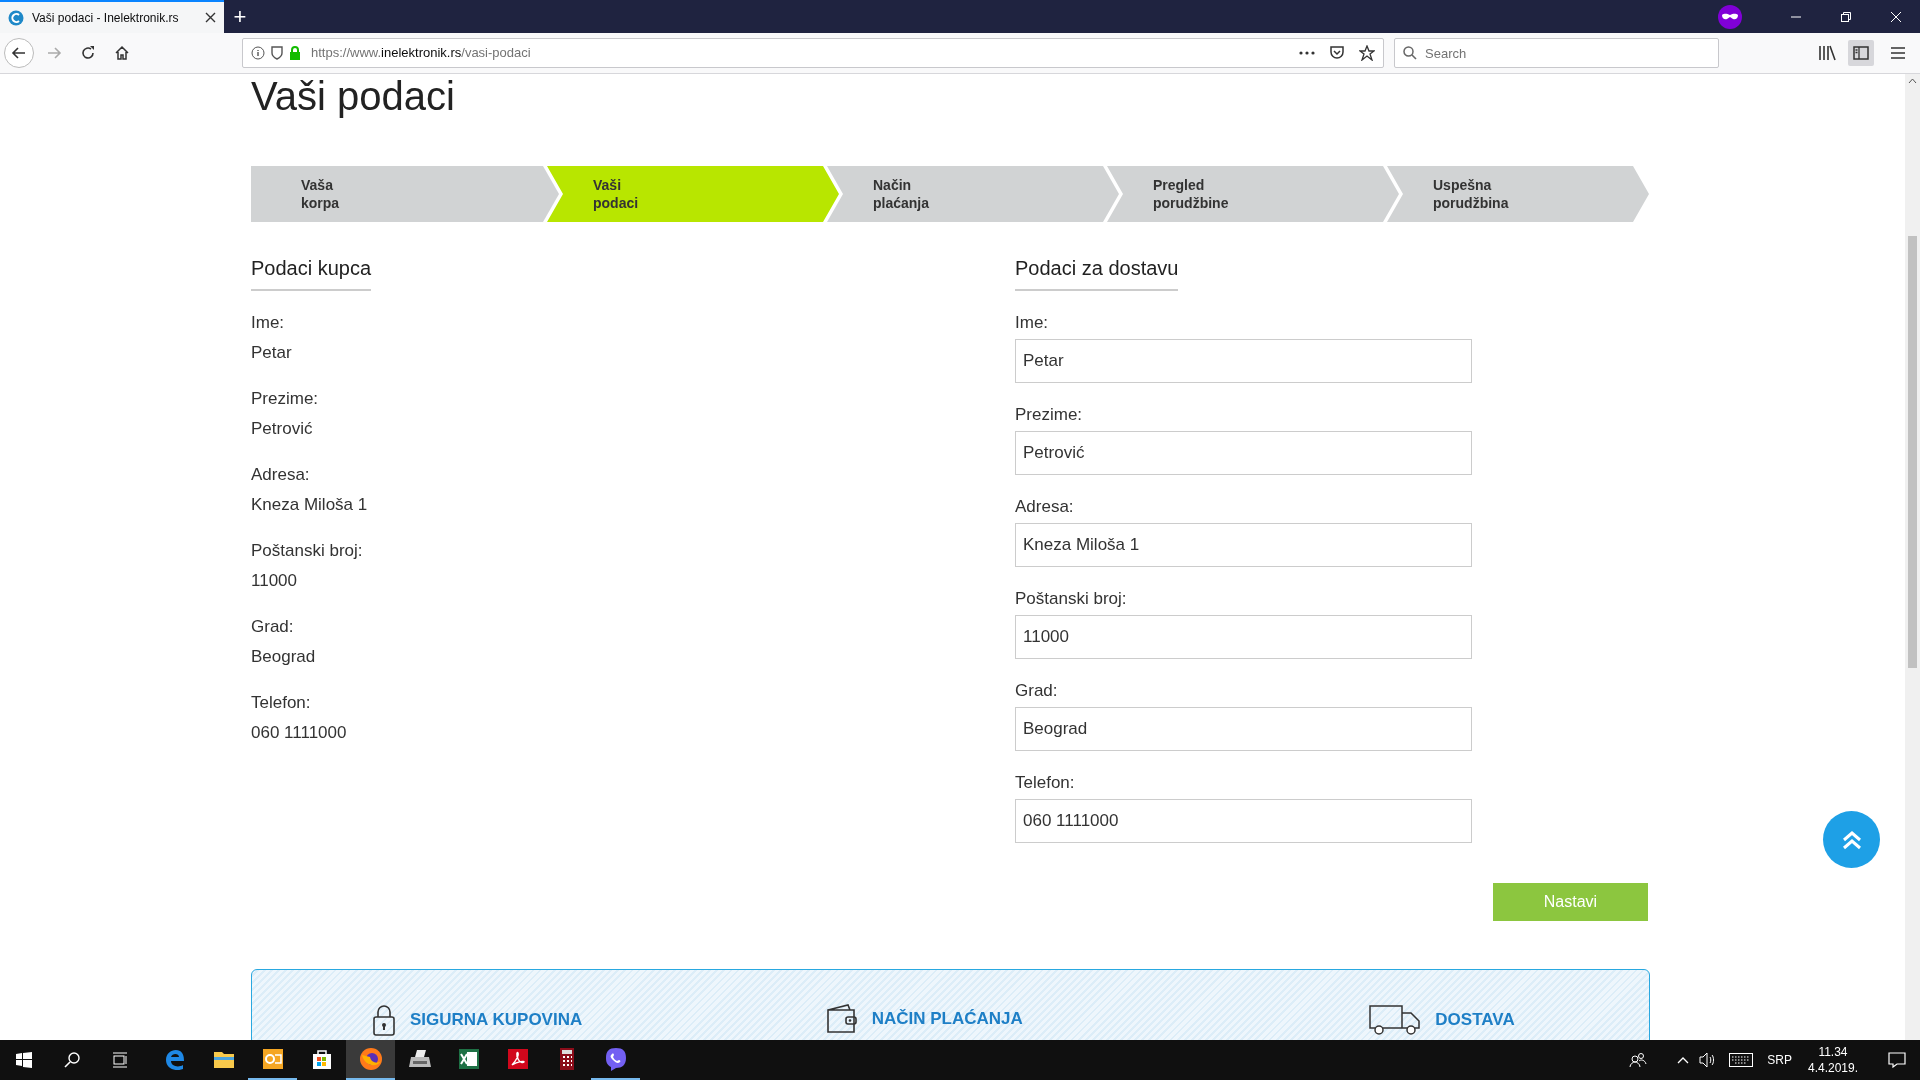  I want to click on notification-icon, so click(1897, 1060).